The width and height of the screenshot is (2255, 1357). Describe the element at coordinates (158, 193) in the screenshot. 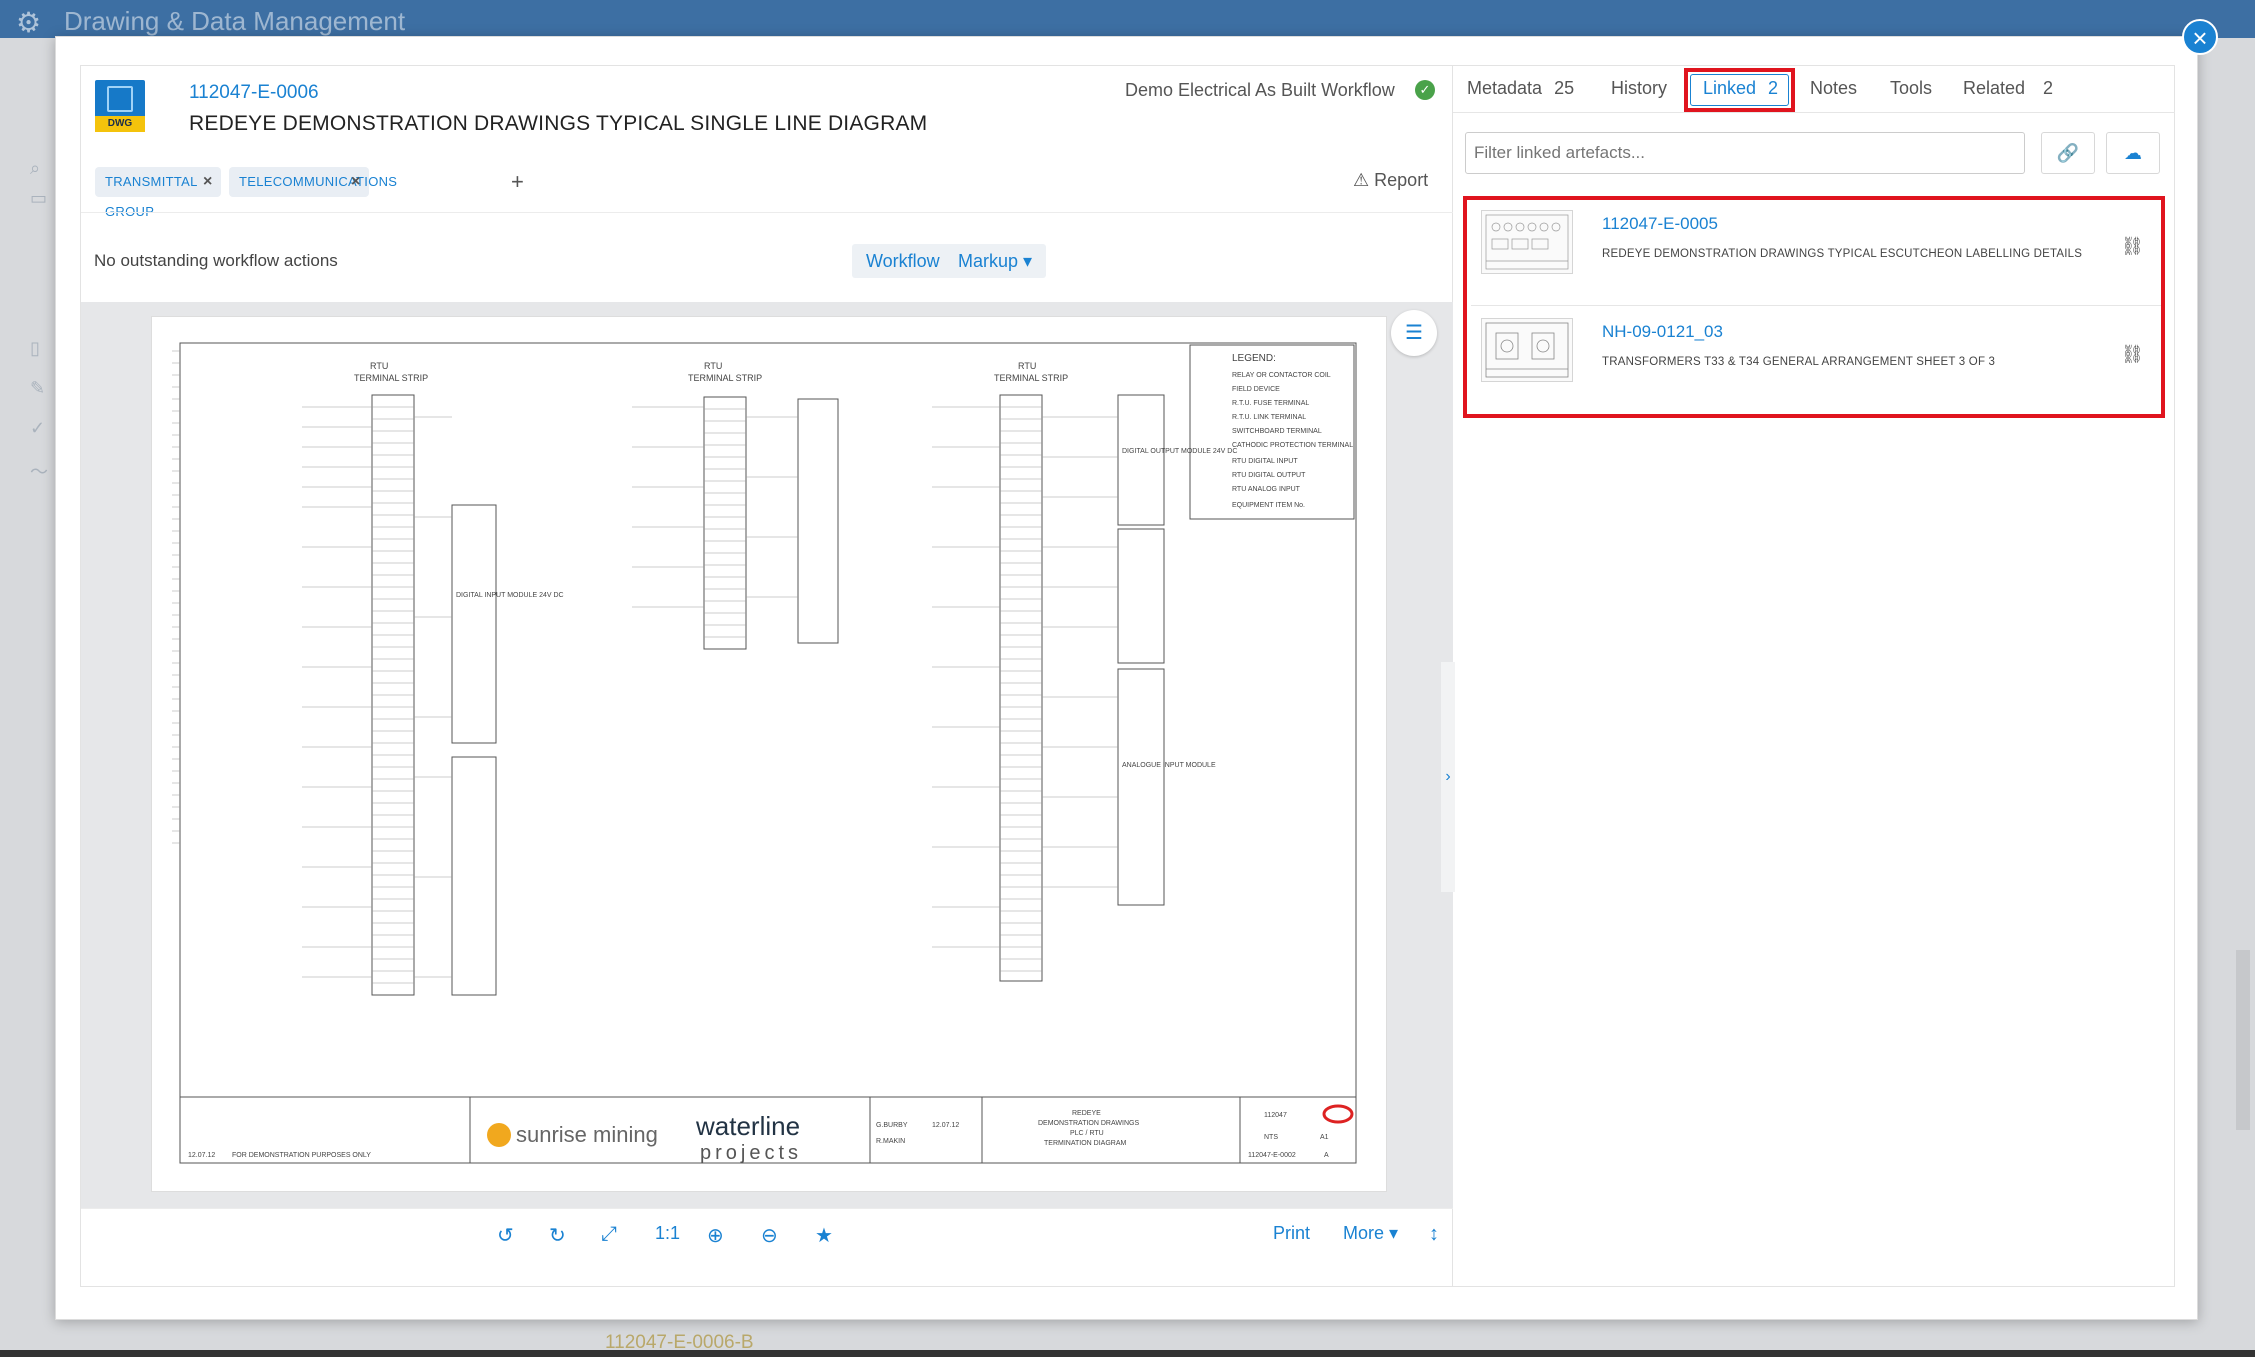

I see `tag-transmittal-group: TRANSMITTAL GROUP ×` at that location.